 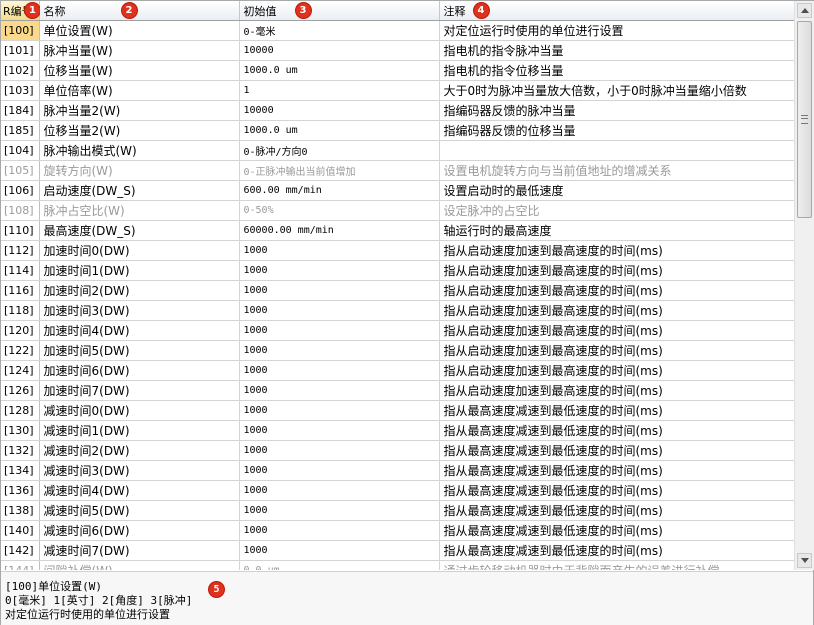 What do you see at coordinates (139, 130) in the screenshot?
I see `row-name-cell: 位移当量2(W)` at bounding box center [139, 130].